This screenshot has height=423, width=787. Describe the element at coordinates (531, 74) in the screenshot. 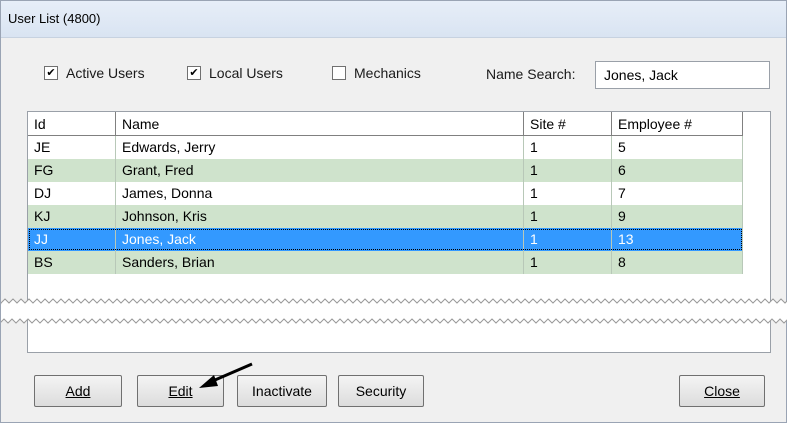

I see `name-search-label: Name Search:` at that location.